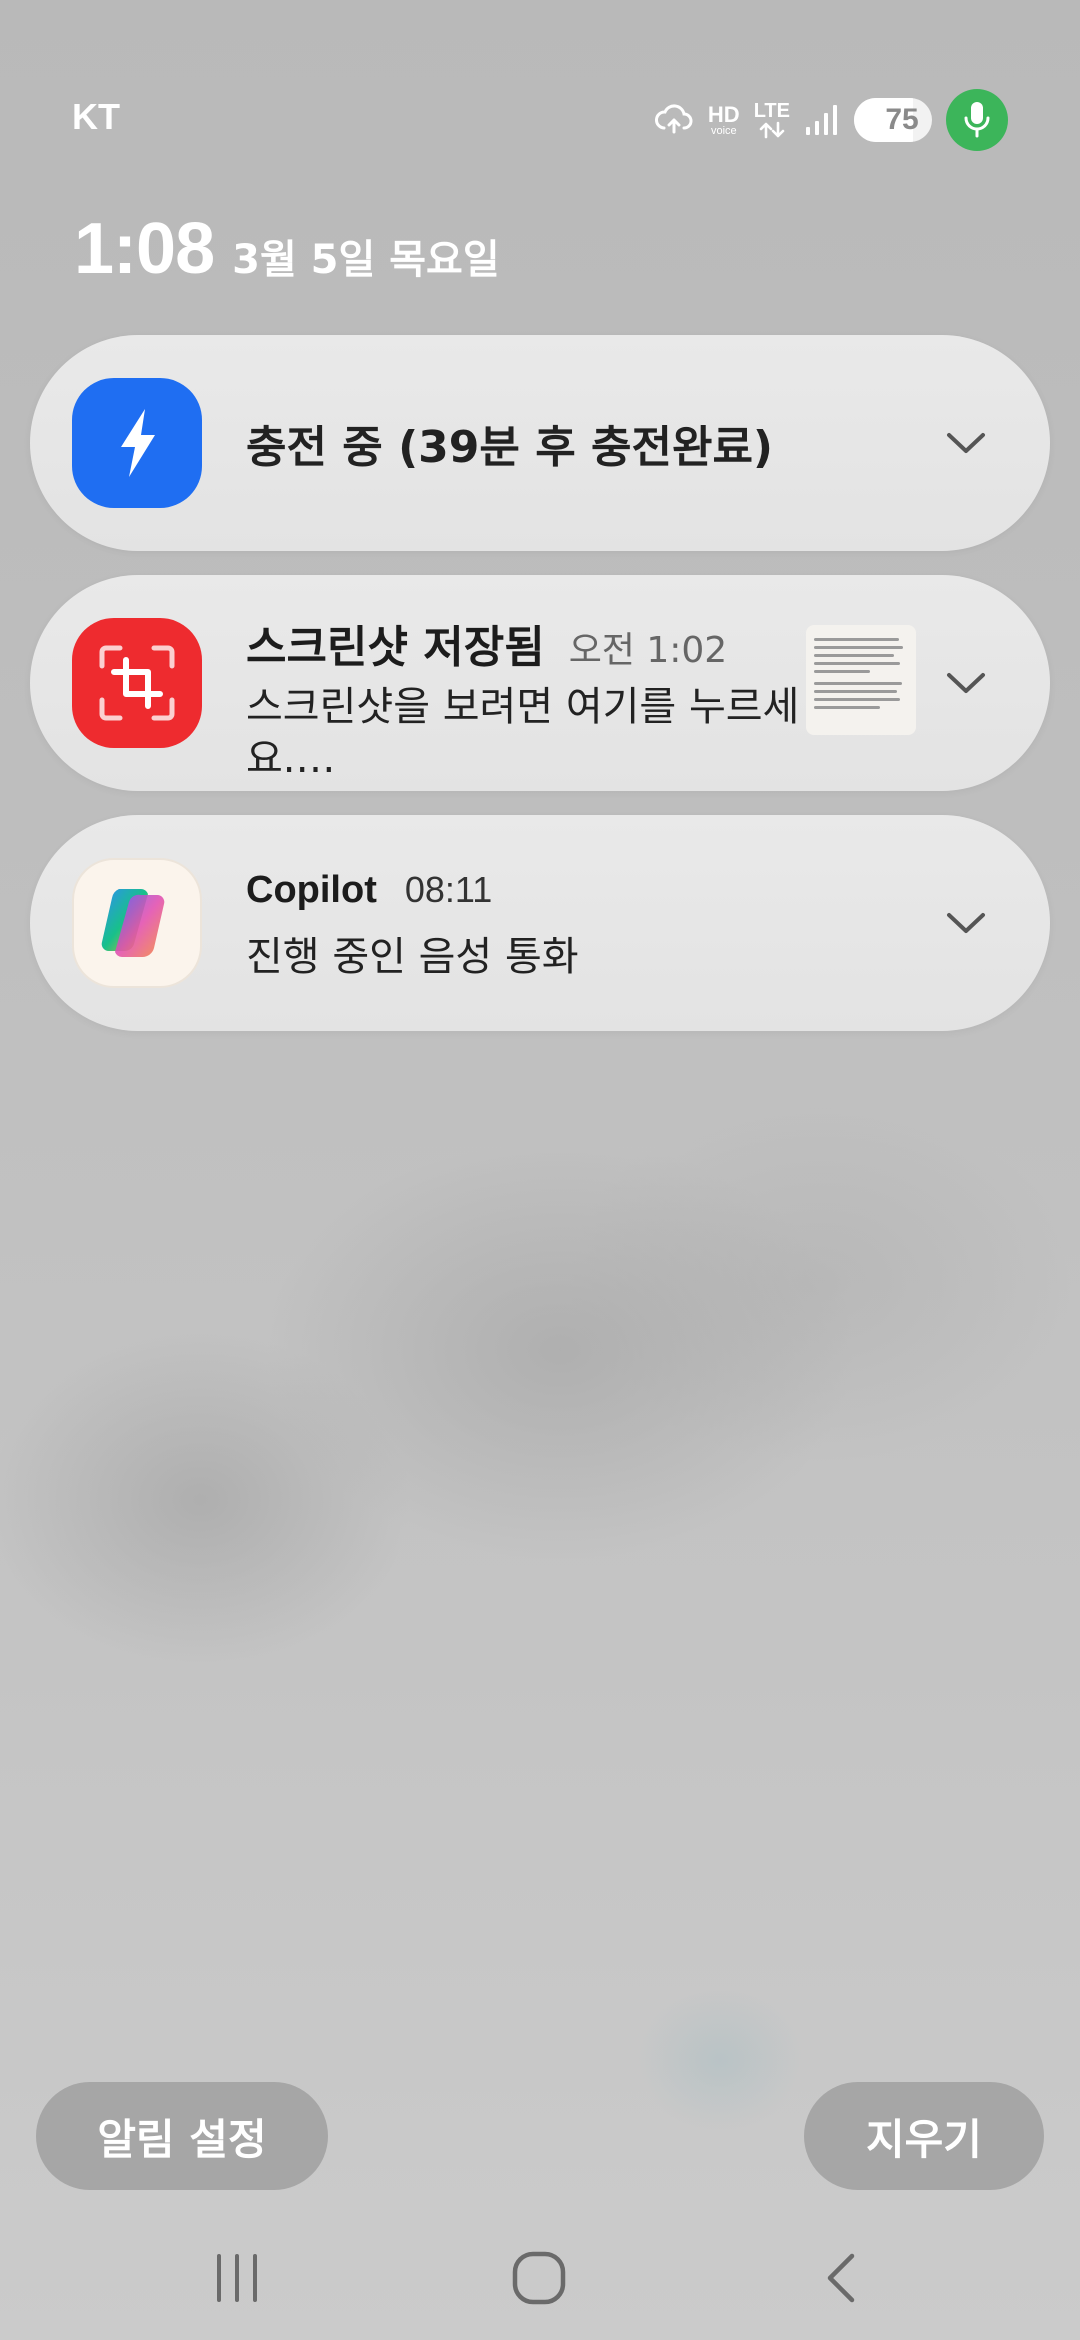 This screenshot has height=2340, width=1080. I want to click on clear-button: 지우기, so click(924, 2136).